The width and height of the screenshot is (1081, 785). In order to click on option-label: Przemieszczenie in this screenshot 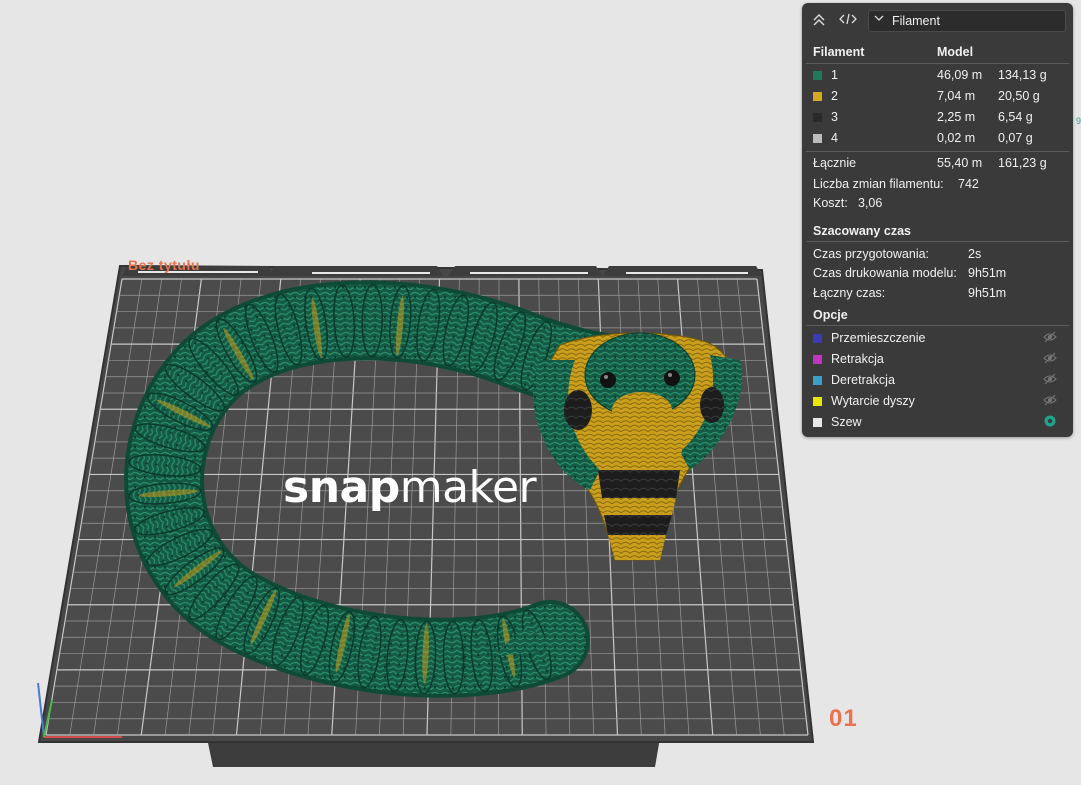, I will do `click(878, 338)`.